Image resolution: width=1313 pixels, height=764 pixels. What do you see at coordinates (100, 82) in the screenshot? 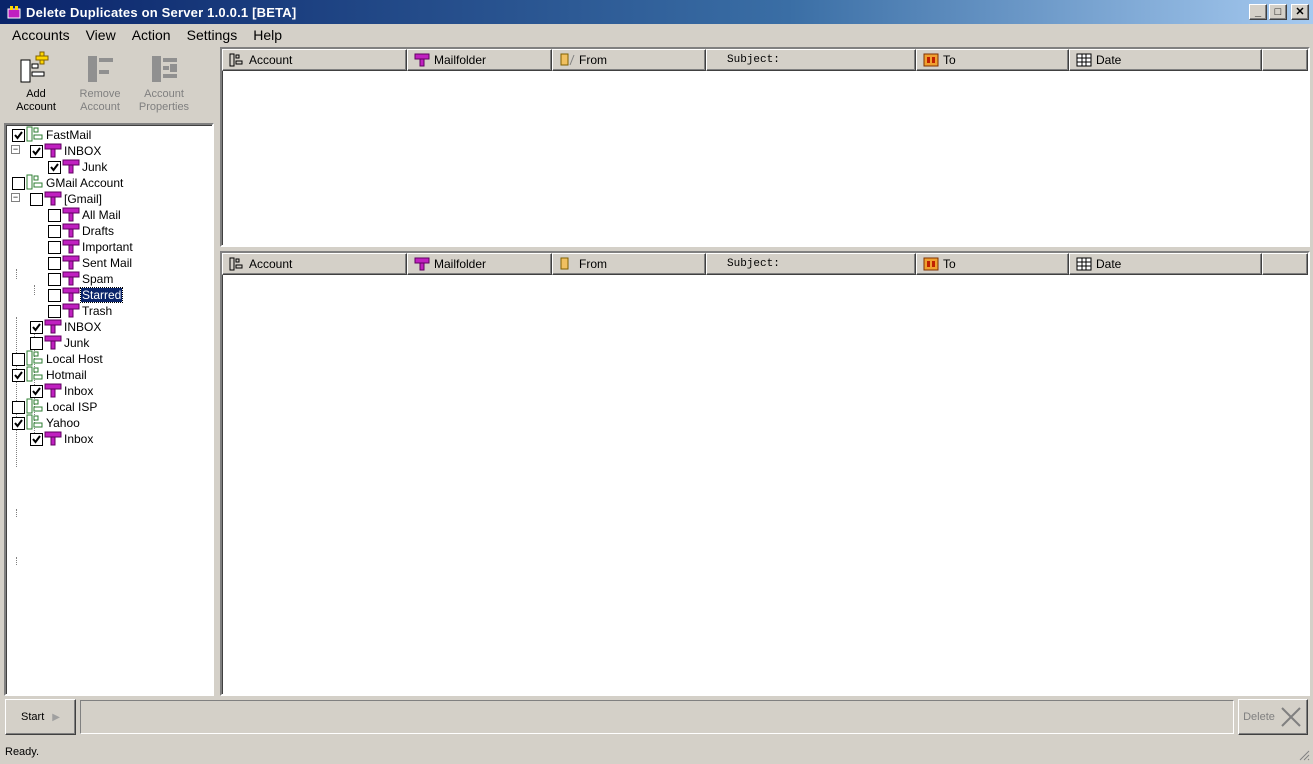
I see `remove-account-button: Remove Account` at bounding box center [100, 82].